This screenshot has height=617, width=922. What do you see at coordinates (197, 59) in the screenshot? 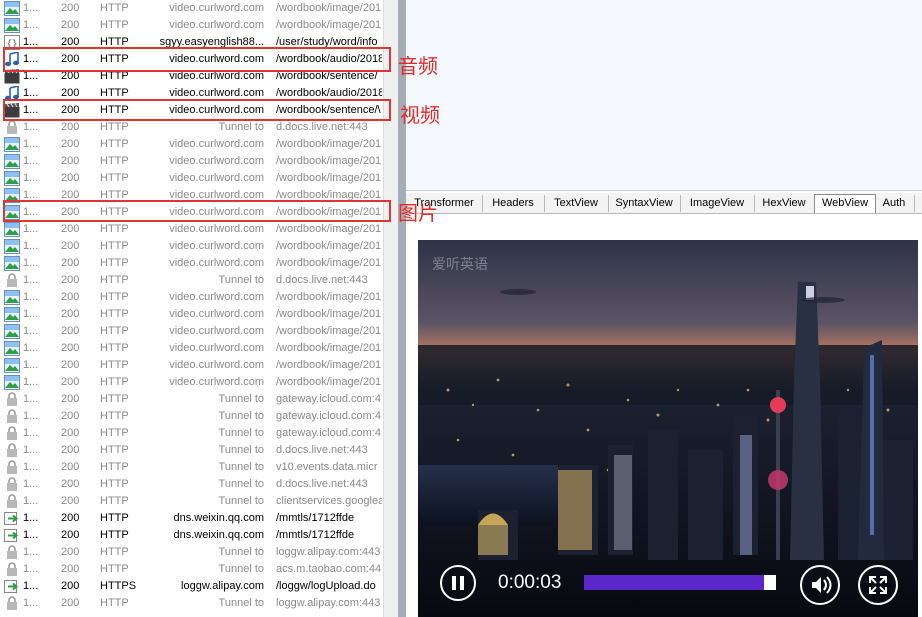
I see `audio-highlight-box` at bounding box center [197, 59].